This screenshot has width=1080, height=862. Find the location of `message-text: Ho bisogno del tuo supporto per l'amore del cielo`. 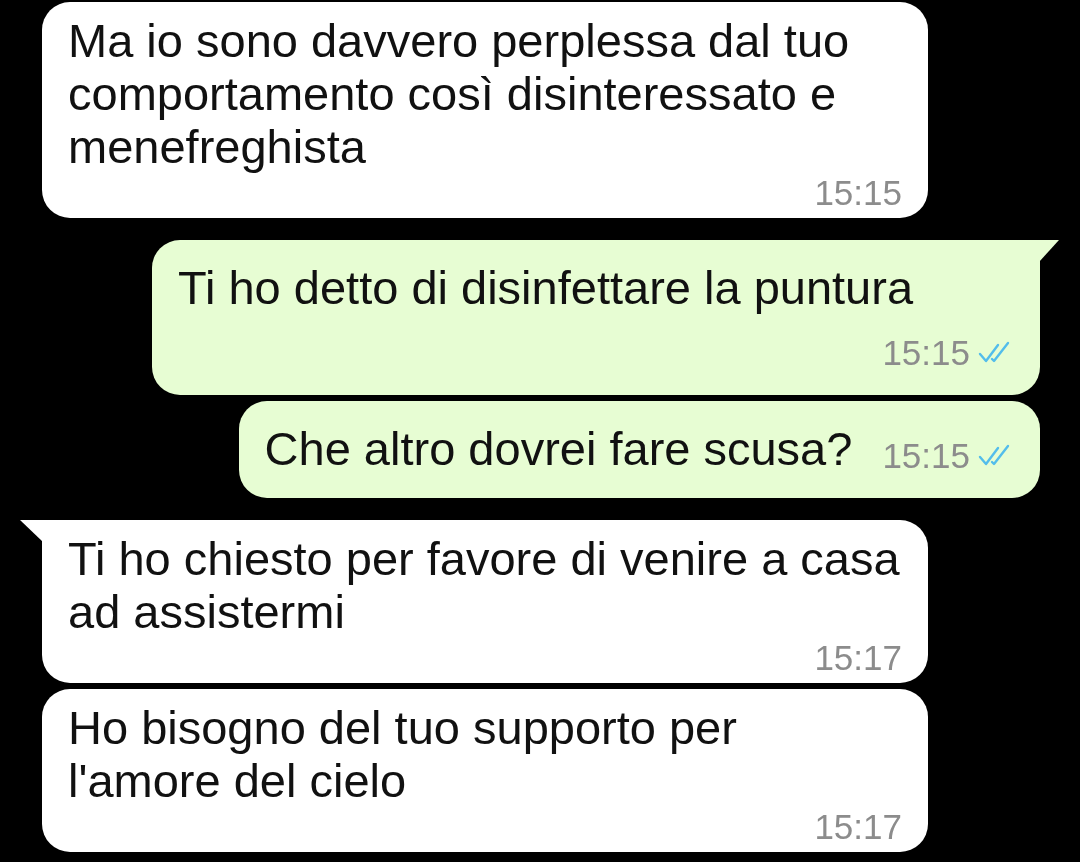

message-text: Ho bisogno del tuo supporto per l'amore del cielo is located at coordinates (403, 754).